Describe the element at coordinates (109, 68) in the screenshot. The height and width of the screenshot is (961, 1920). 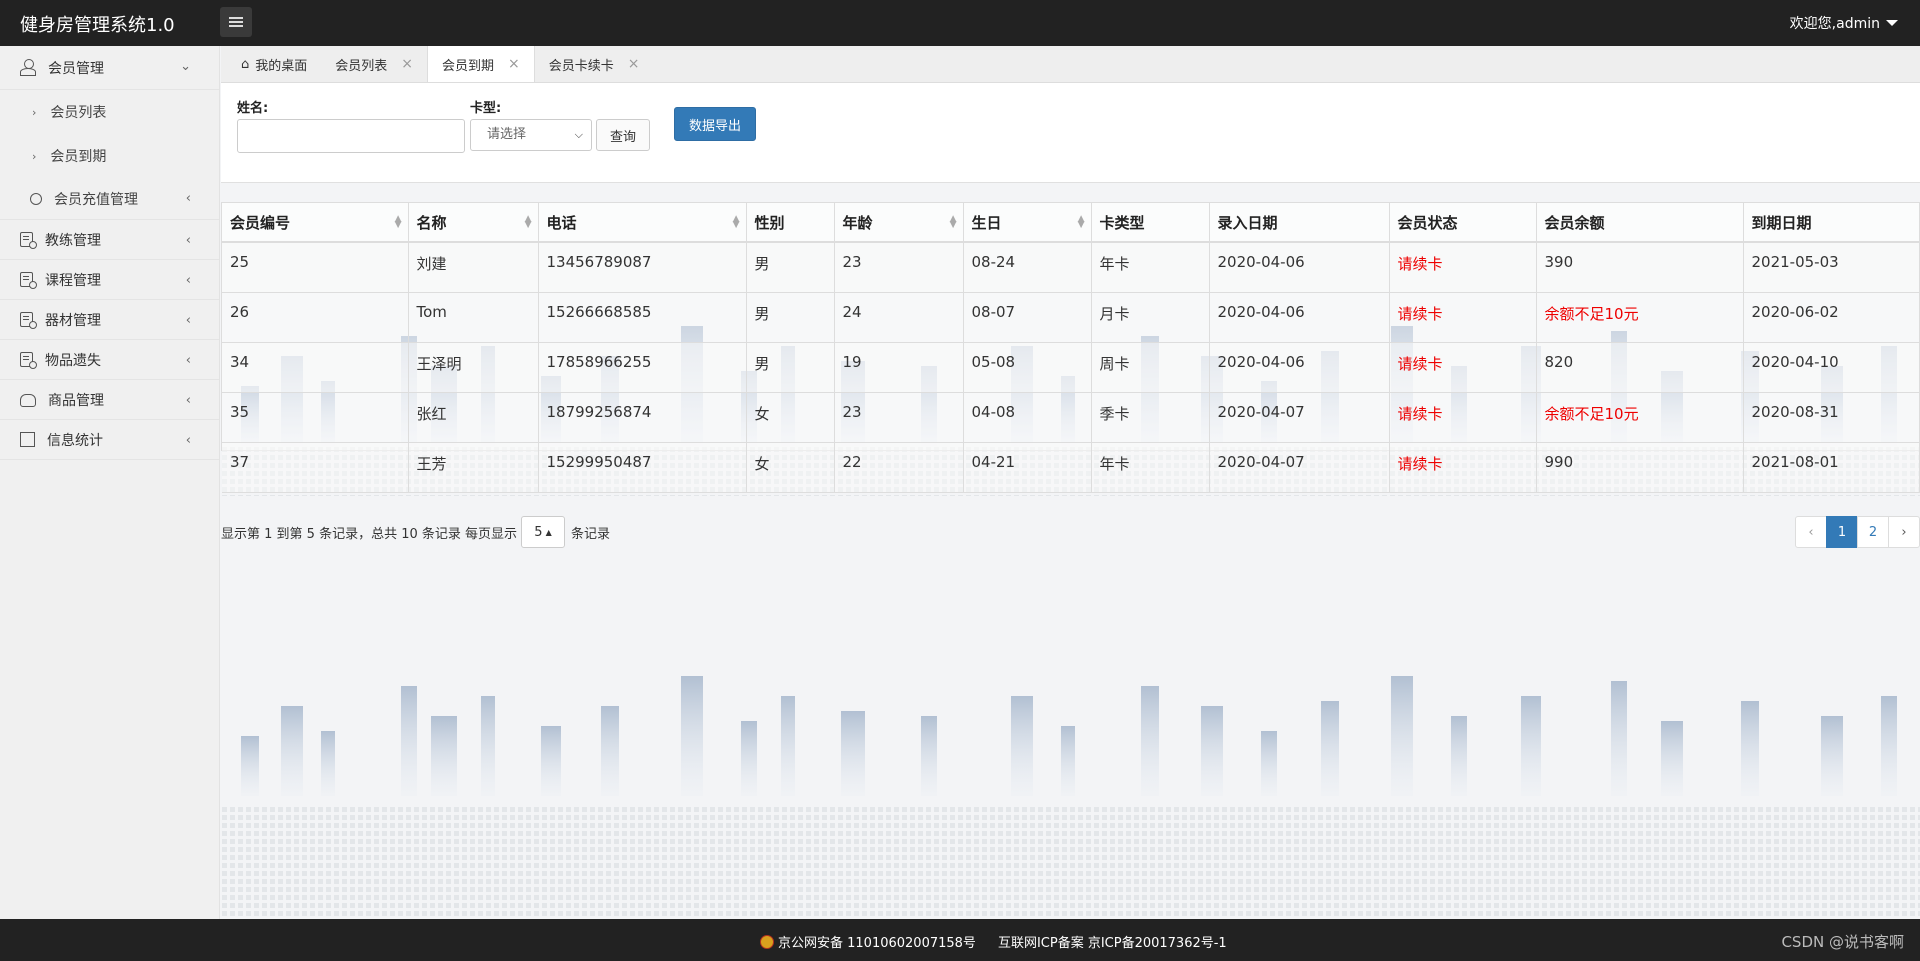
I see `sidebar-group-member: 会员管理 ⌄` at that location.